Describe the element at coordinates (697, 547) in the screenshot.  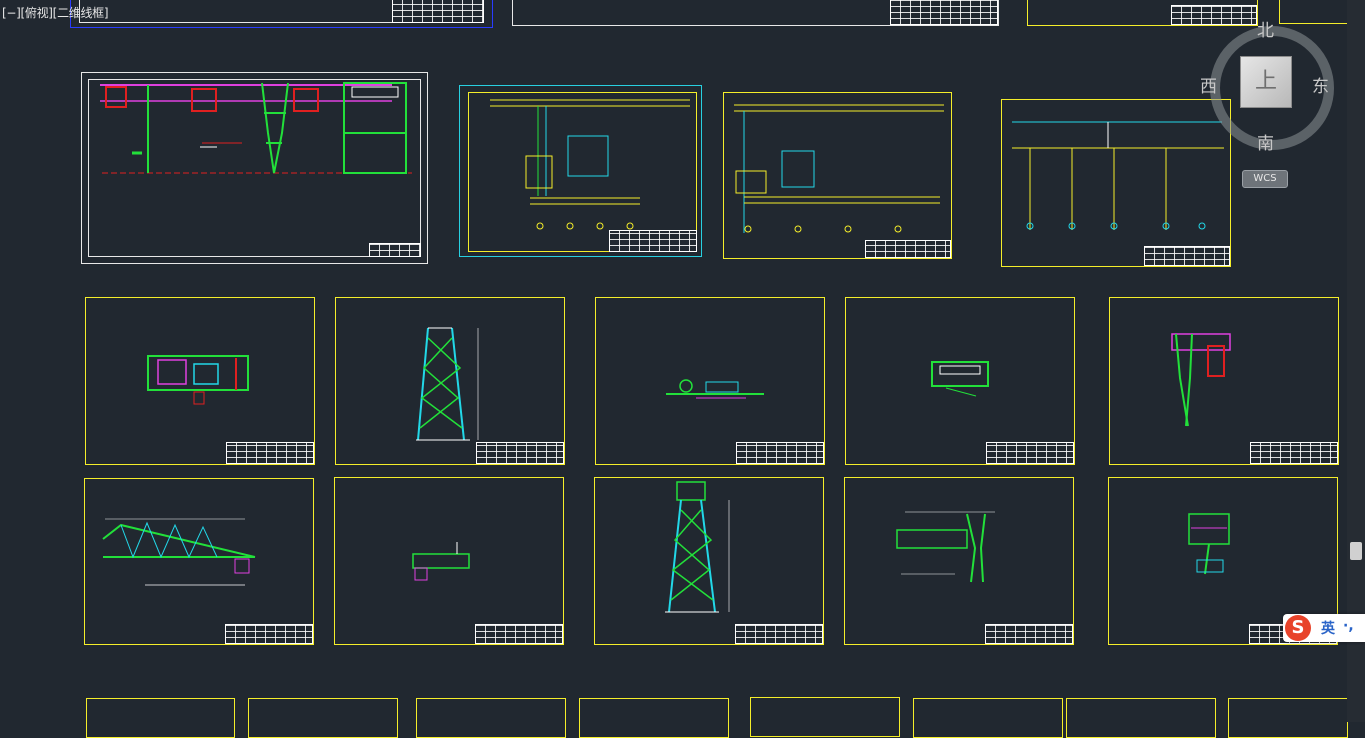
I see `tower-elevation-drawing` at that location.